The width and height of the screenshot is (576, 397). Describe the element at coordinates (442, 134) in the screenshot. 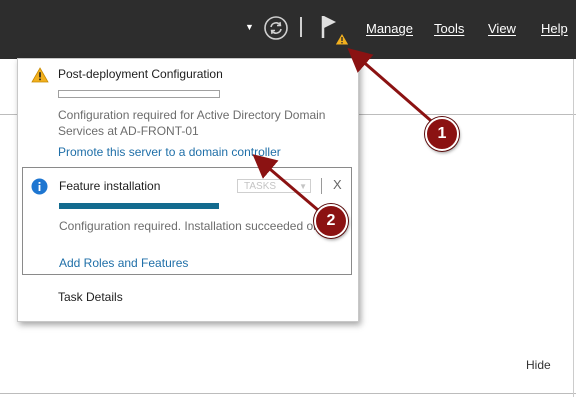

I see `callout-badge-1: 1` at that location.